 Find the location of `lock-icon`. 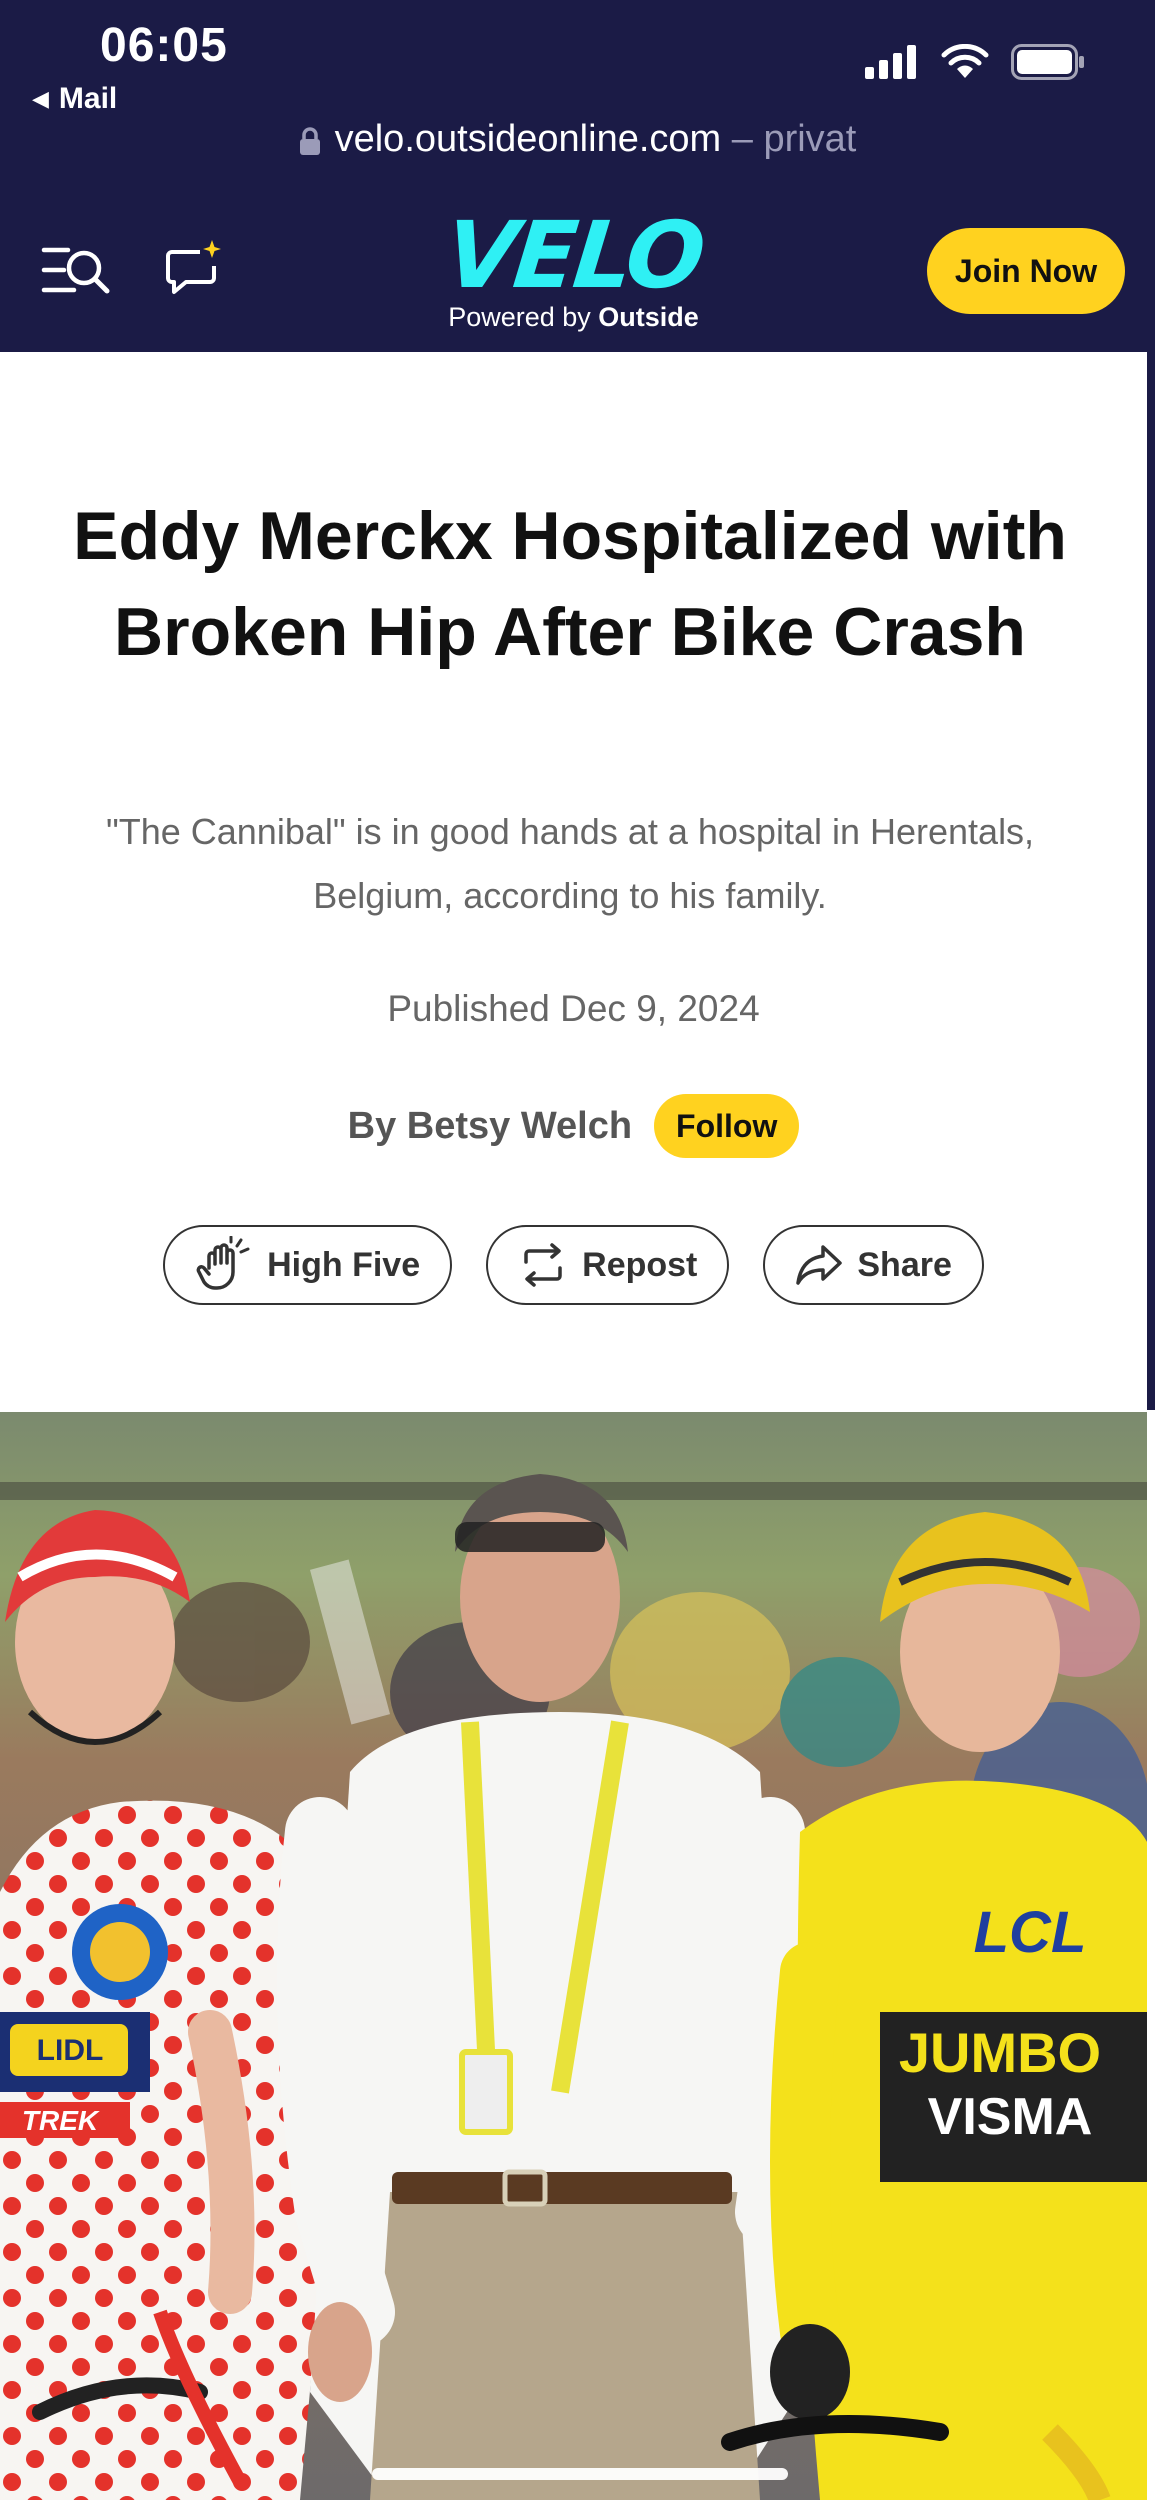

lock-icon is located at coordinates (309, 141).